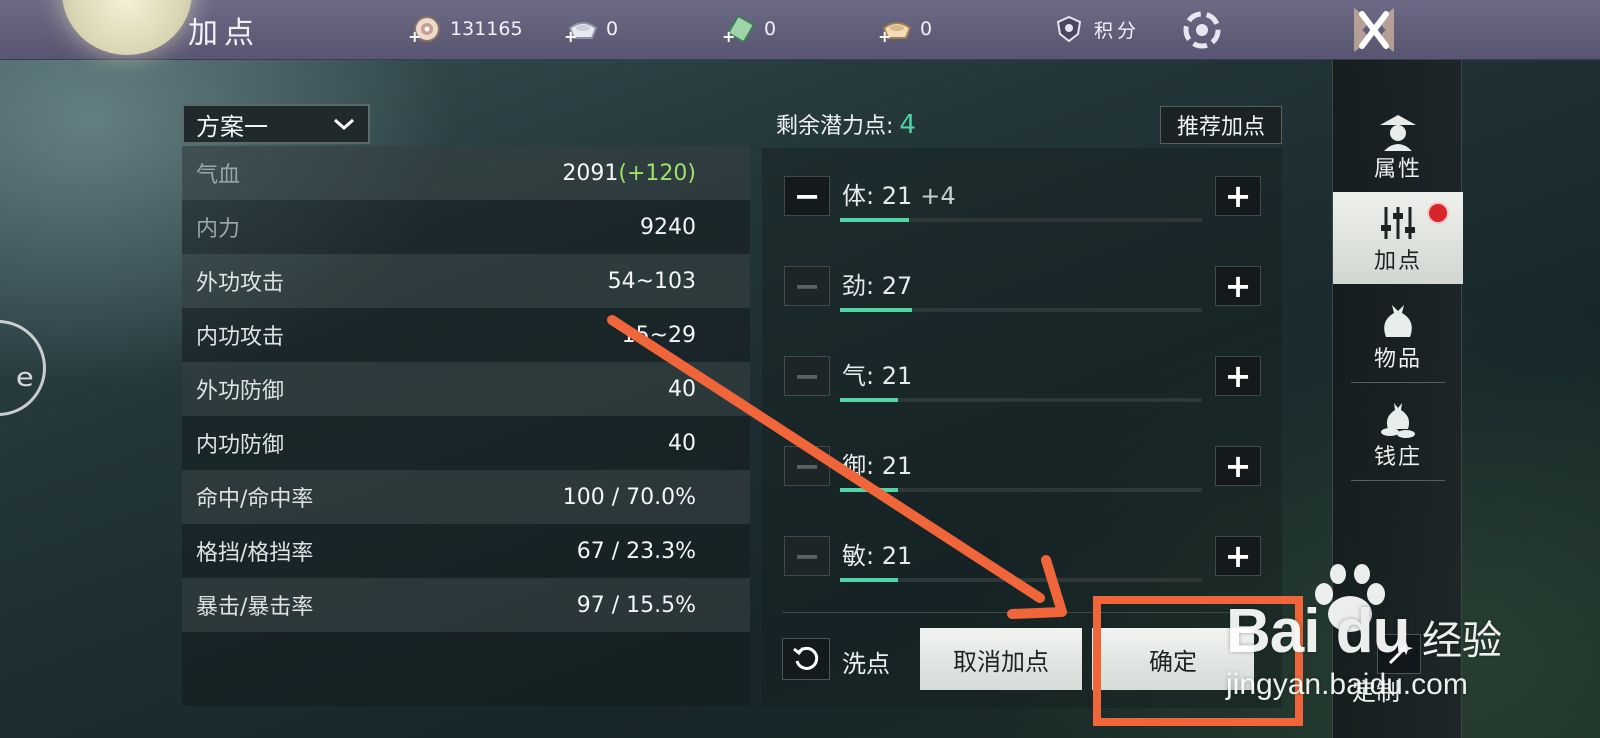 The width and height of the screenshot is (1600, 738). I want to click on watermark-url: jingyan.baidu.com, so click(1347, 684).